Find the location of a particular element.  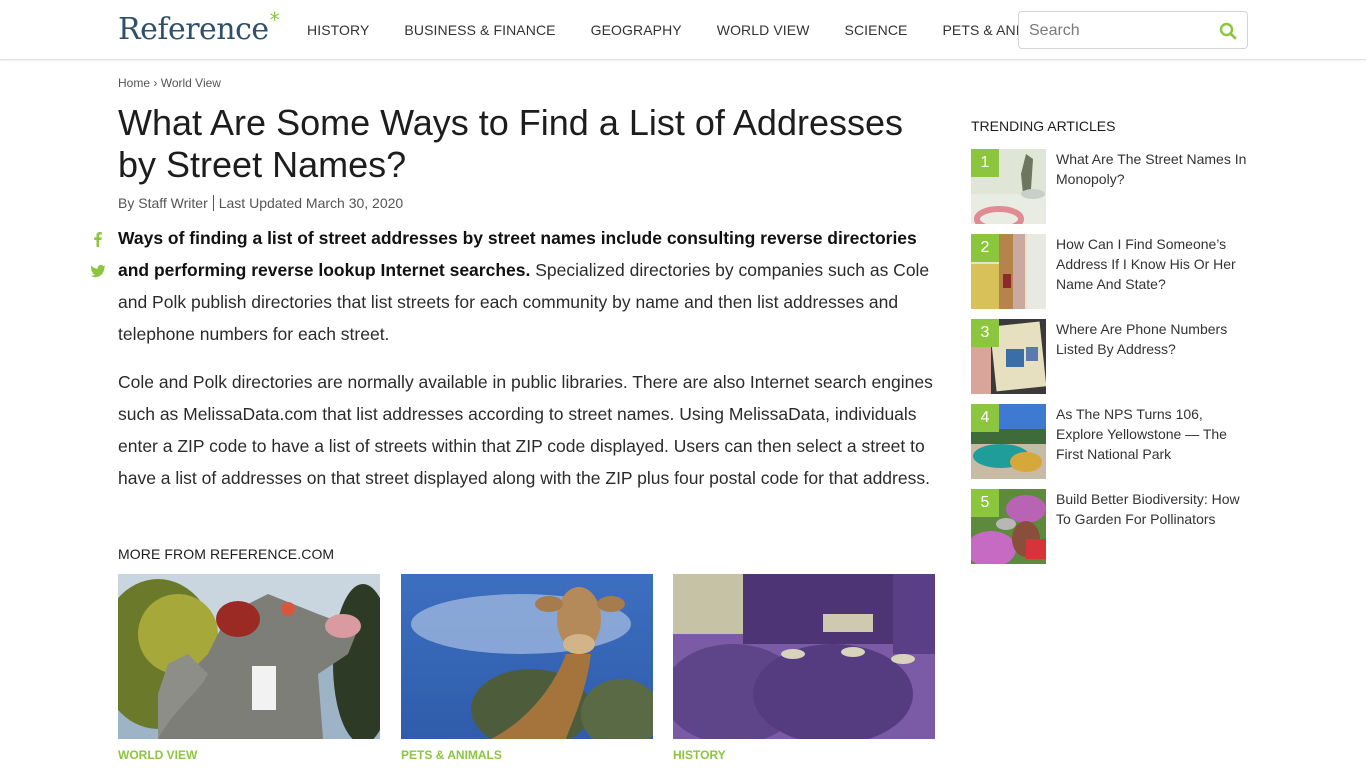

twitter-icon is located at coordinates (98, 271).